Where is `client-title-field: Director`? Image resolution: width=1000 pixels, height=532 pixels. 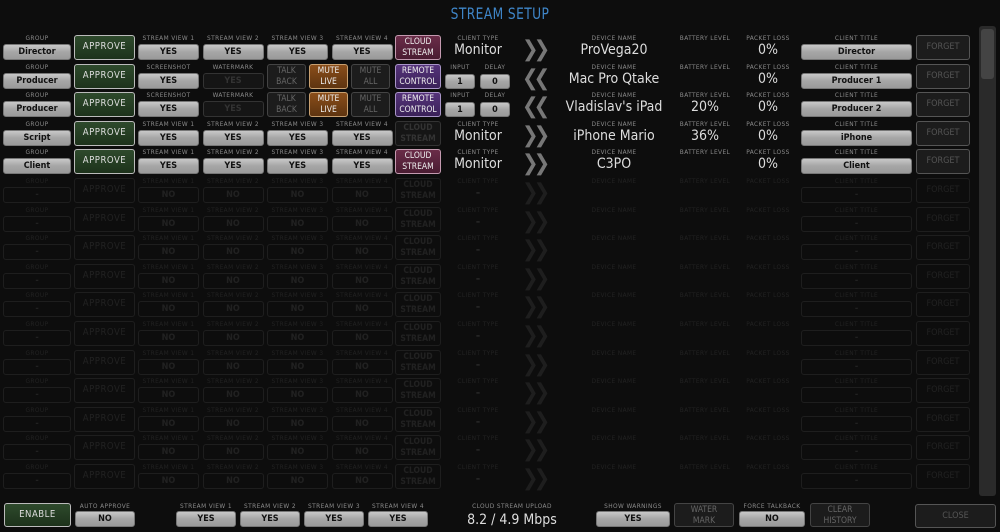
client-title-field: Director is located at coordinates (856, 52).